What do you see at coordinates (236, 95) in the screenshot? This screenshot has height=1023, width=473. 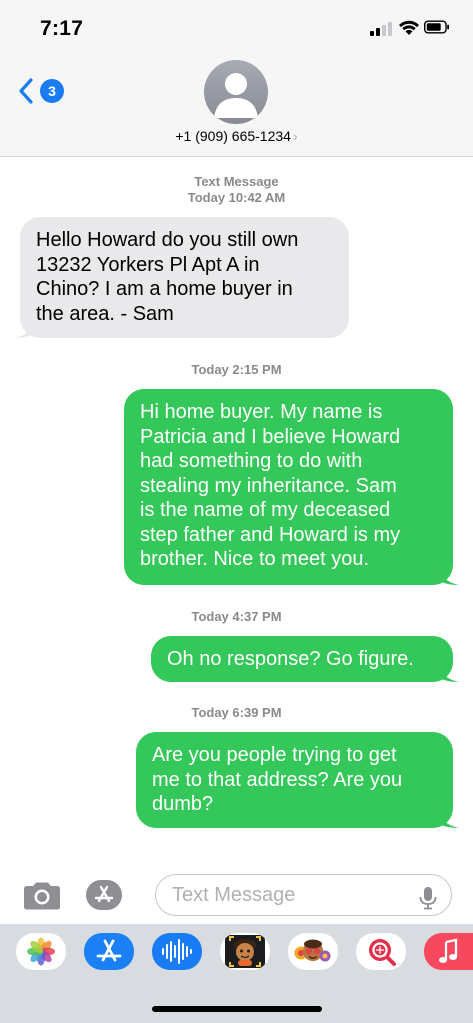 I see `person-icon` at bounding box center [236, 95].